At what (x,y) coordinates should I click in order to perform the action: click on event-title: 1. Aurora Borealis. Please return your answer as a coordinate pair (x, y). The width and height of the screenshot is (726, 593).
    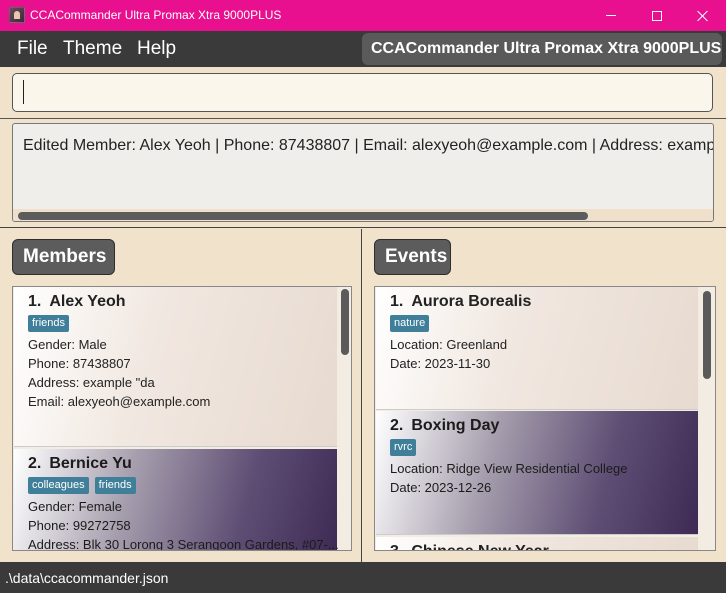
    Looking at the image, I should click on (537, 302).